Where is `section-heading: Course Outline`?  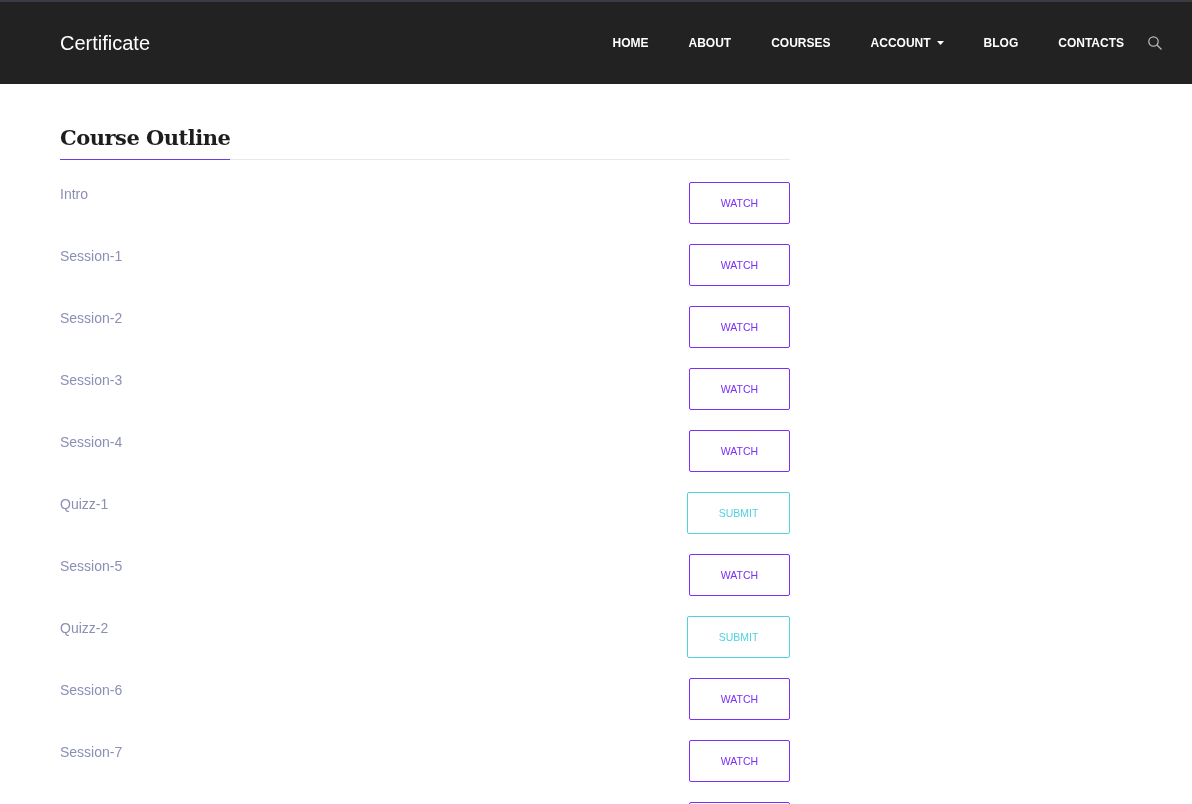
section-heading: Course Outline is located at coordinates (145, 142).